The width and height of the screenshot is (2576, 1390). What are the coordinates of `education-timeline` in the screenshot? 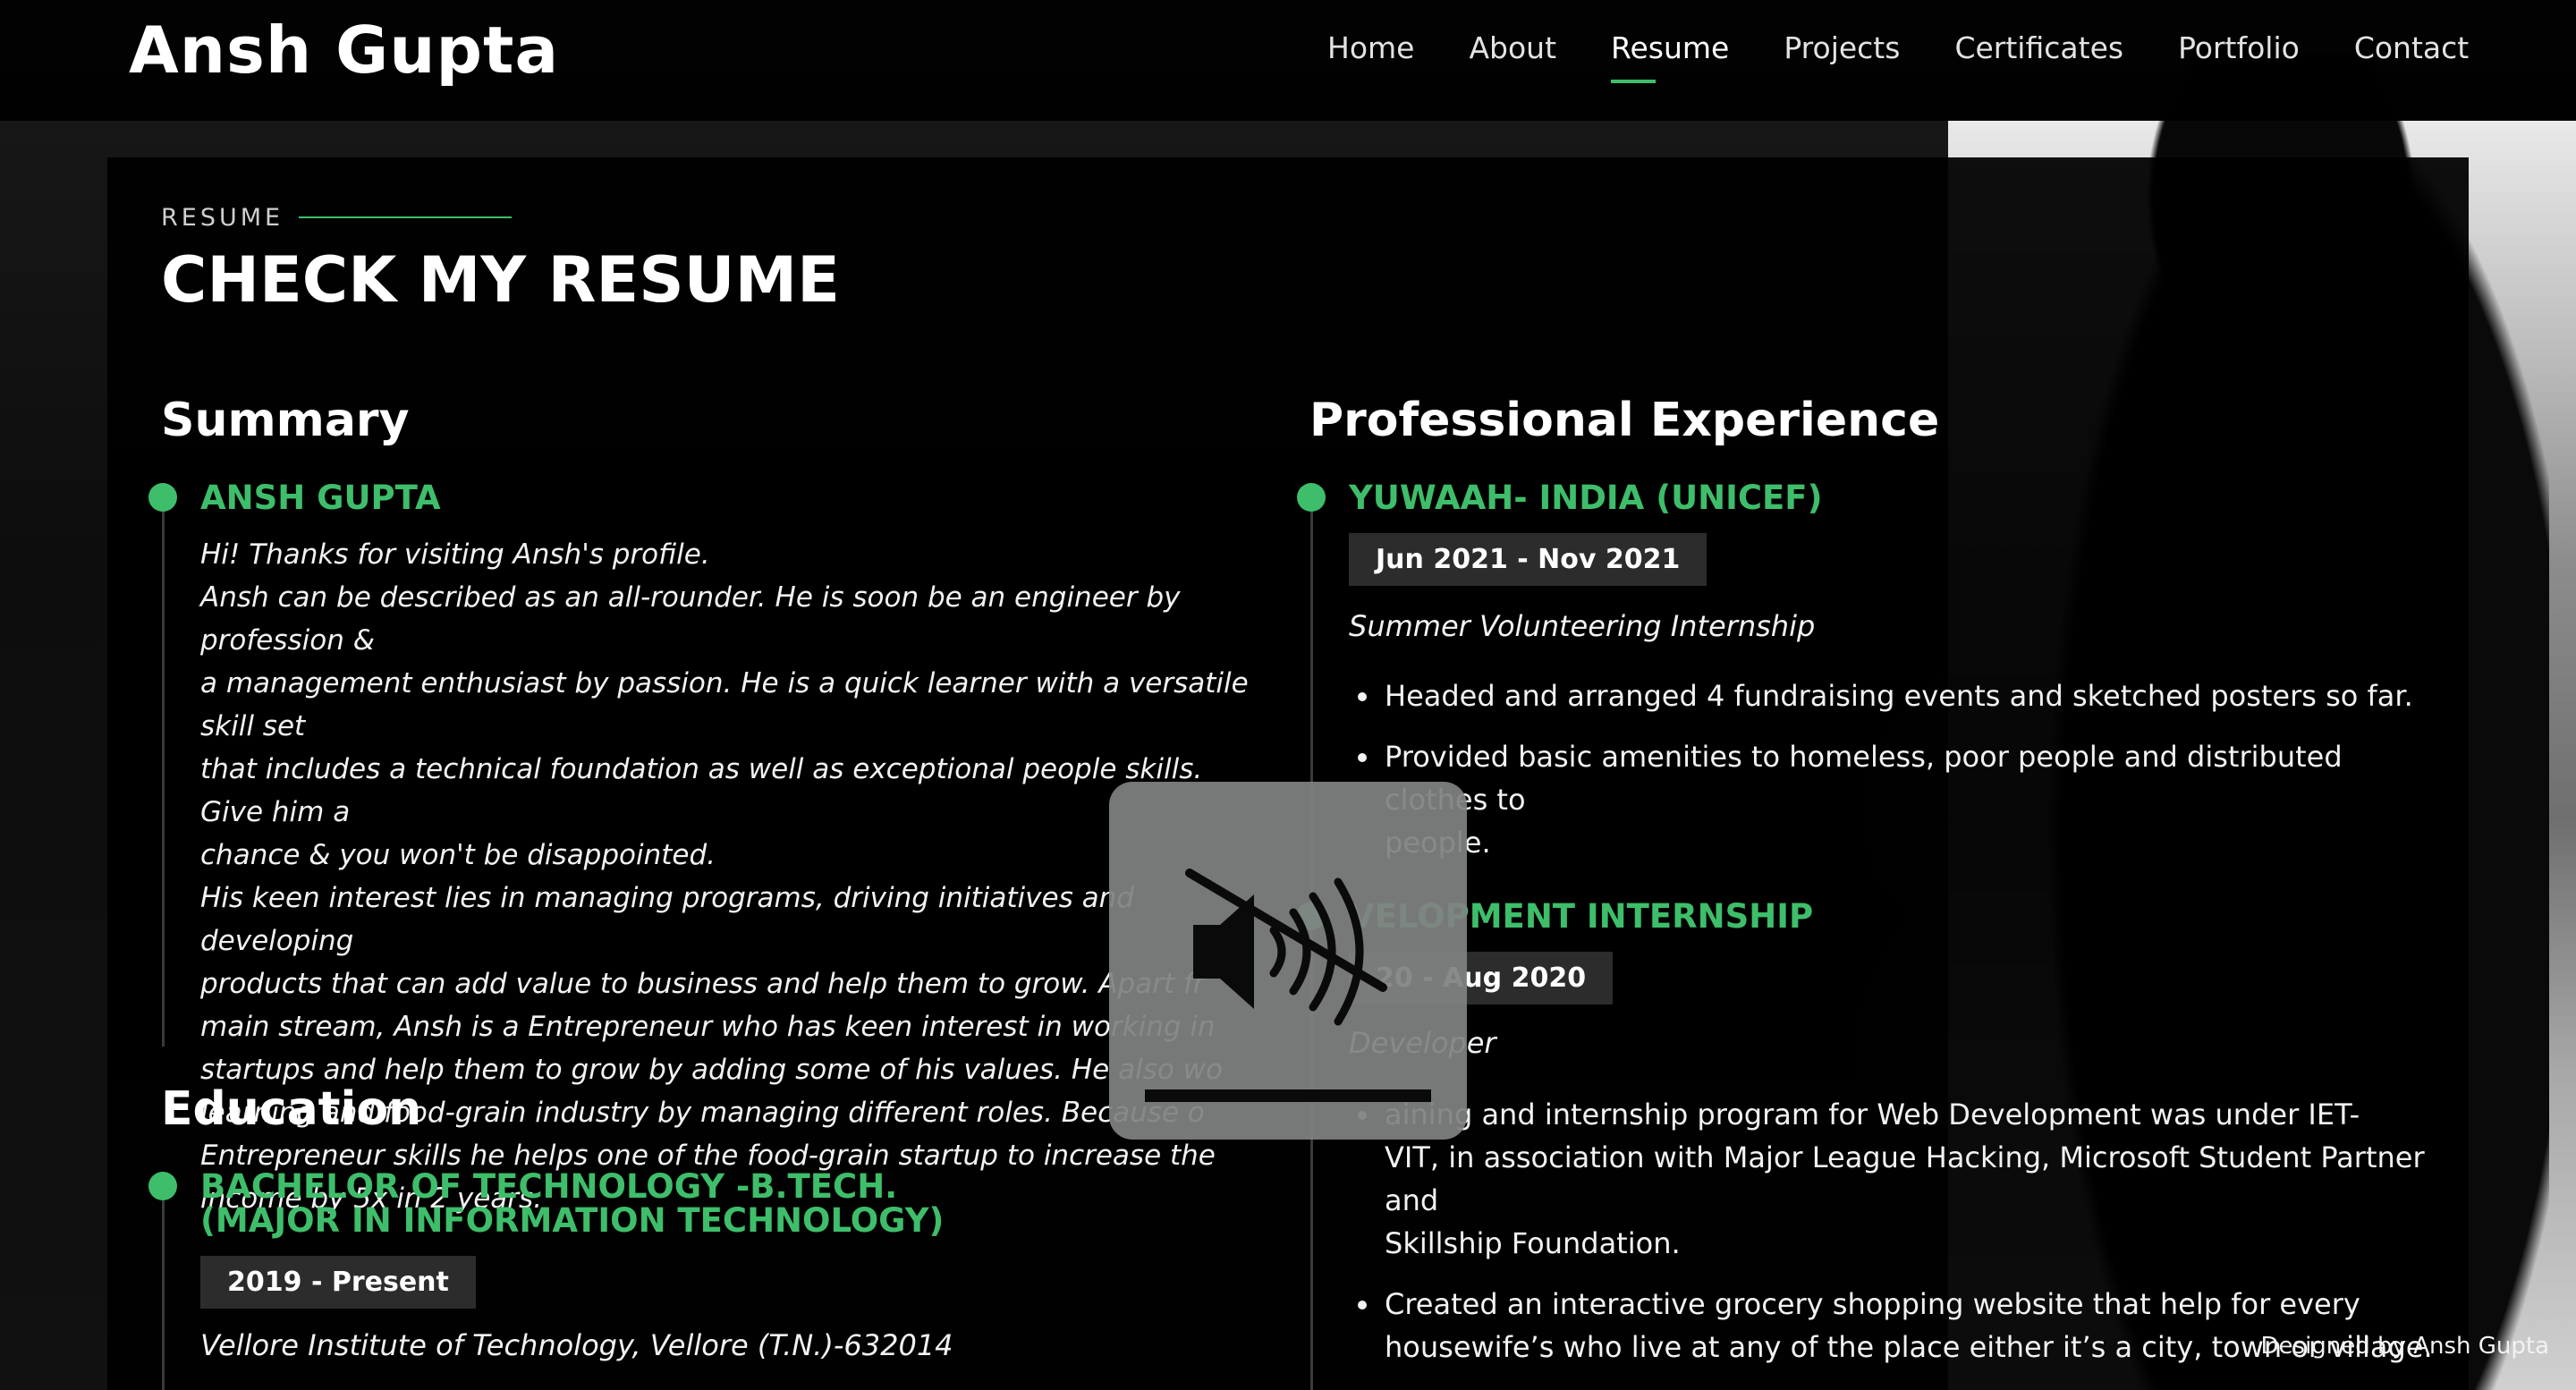 It's located at (163, 1288).